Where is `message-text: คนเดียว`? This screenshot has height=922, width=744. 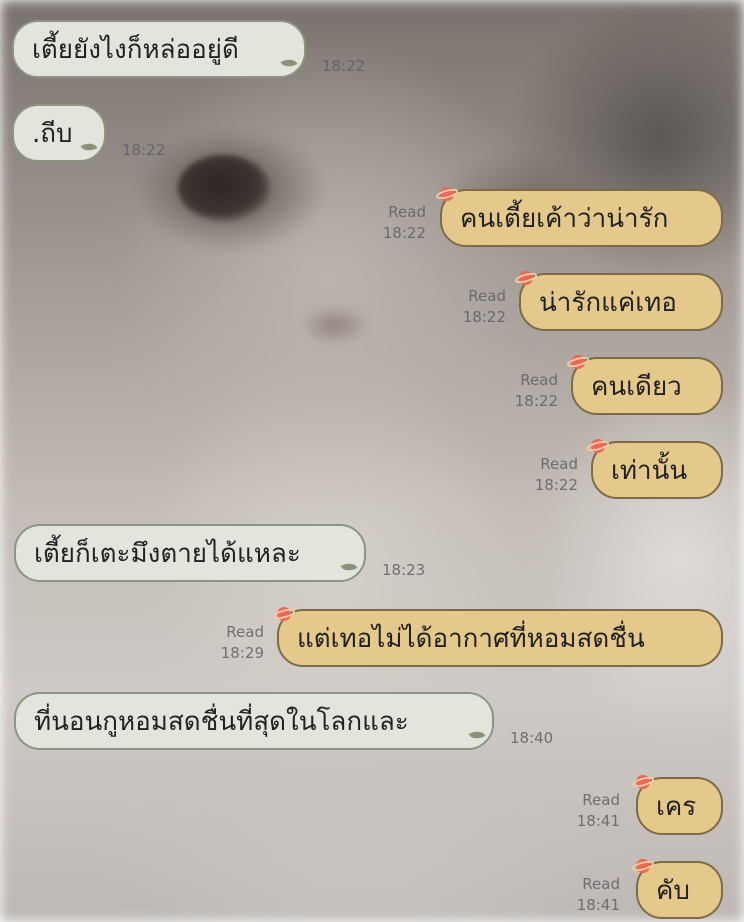 message-text: คนเดียว is located at coordinates (636, 387).